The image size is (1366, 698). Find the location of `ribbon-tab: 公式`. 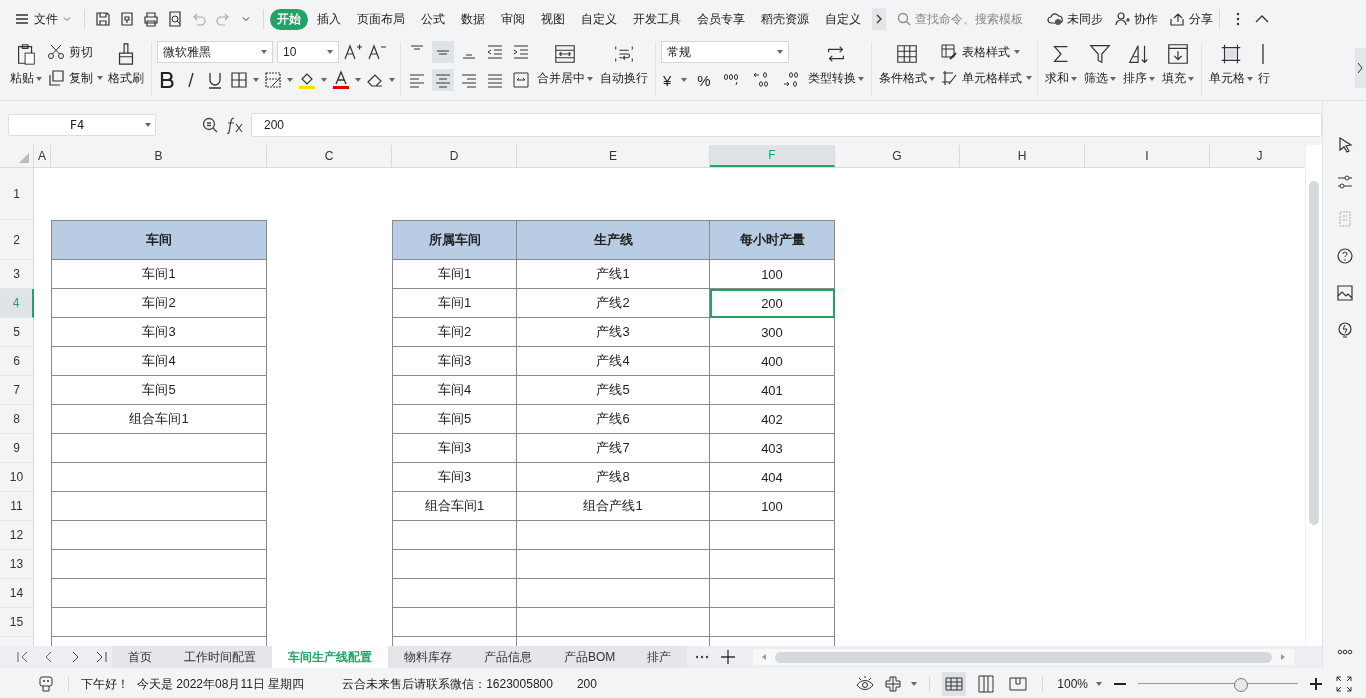

ribbon-tab: 公式 is located at coordinates (433, 19).